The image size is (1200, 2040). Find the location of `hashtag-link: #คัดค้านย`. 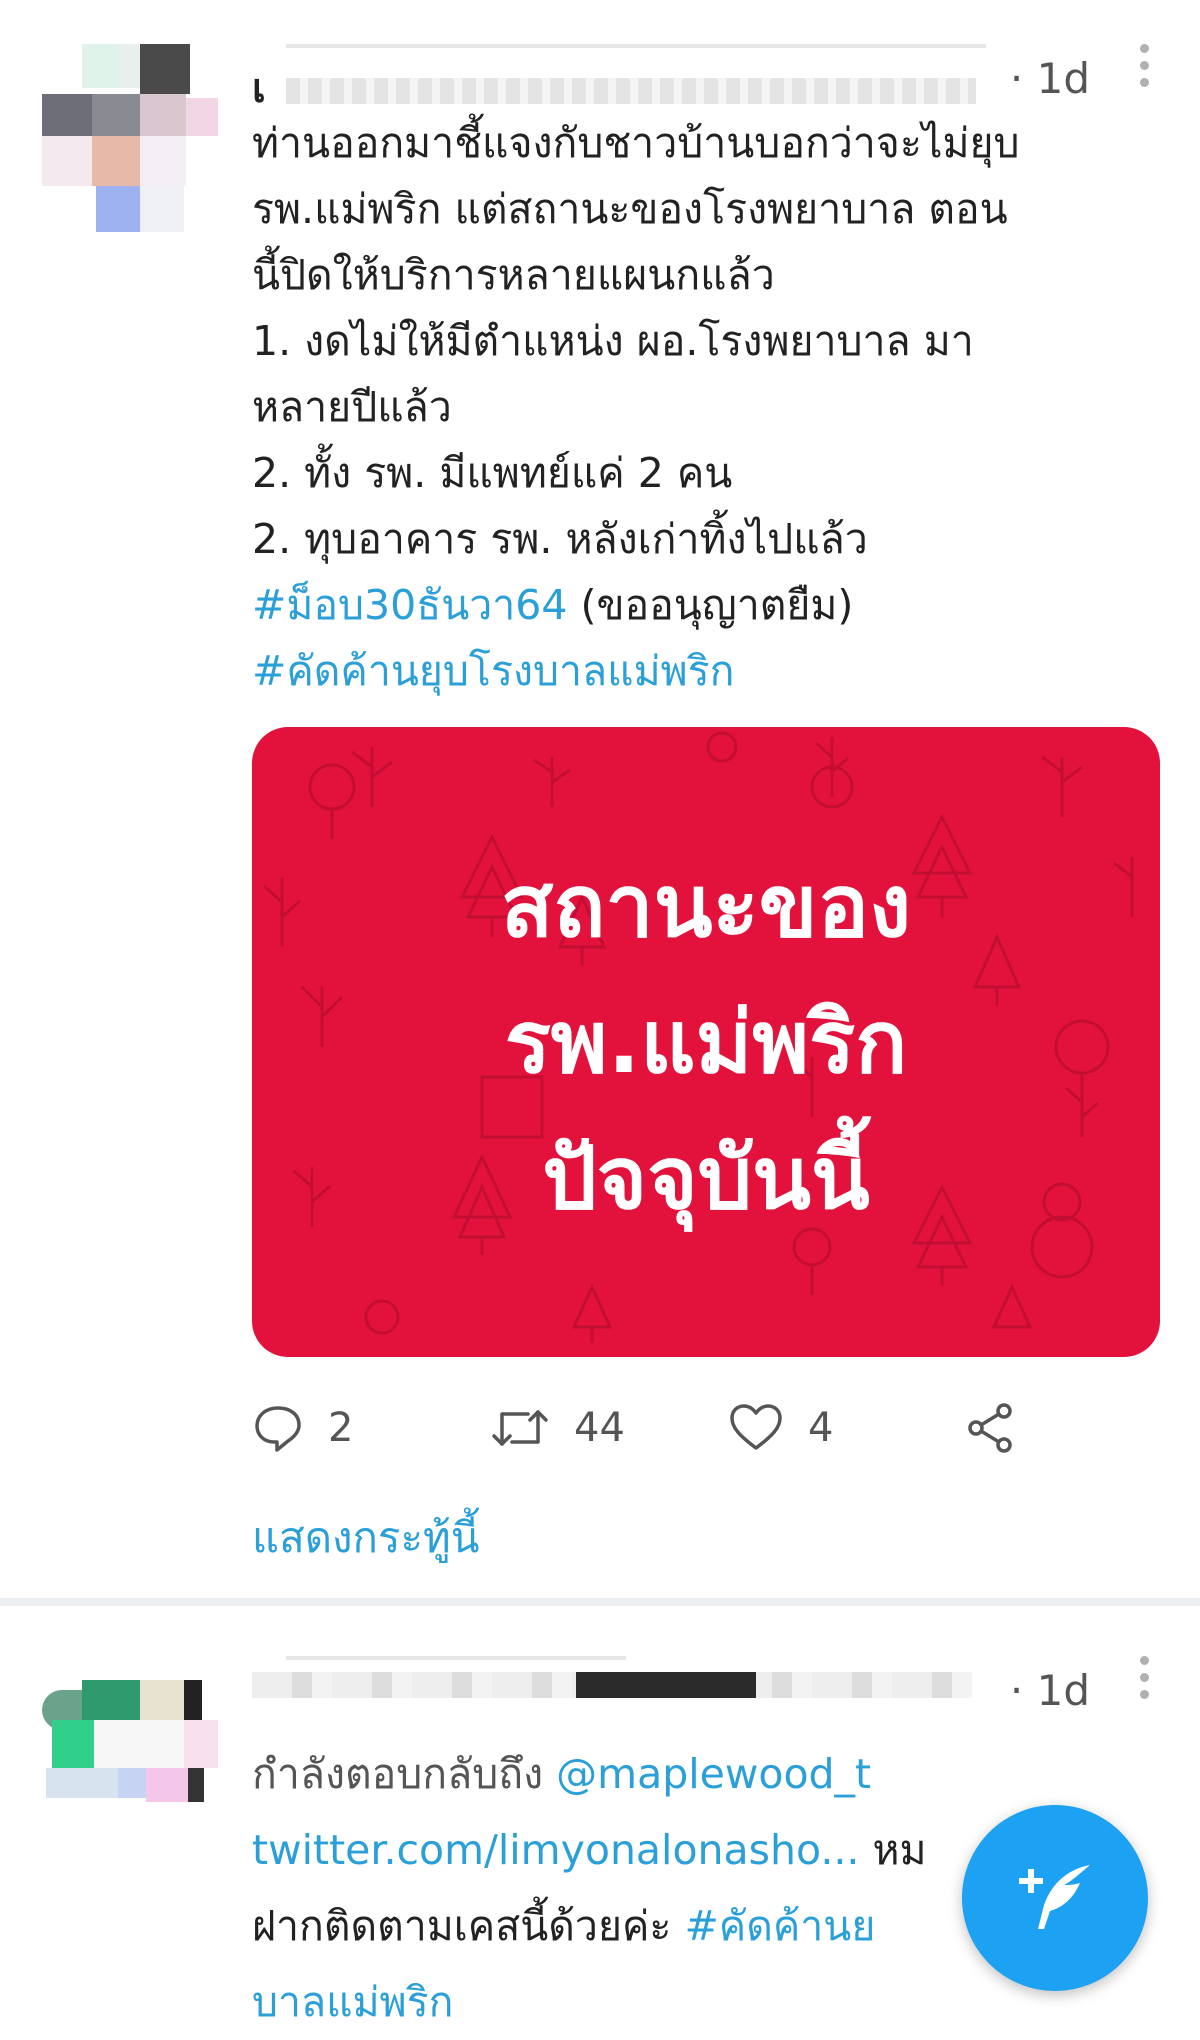

hashtag-link: #คัดค้านย is located at coordinates (779, 1926).